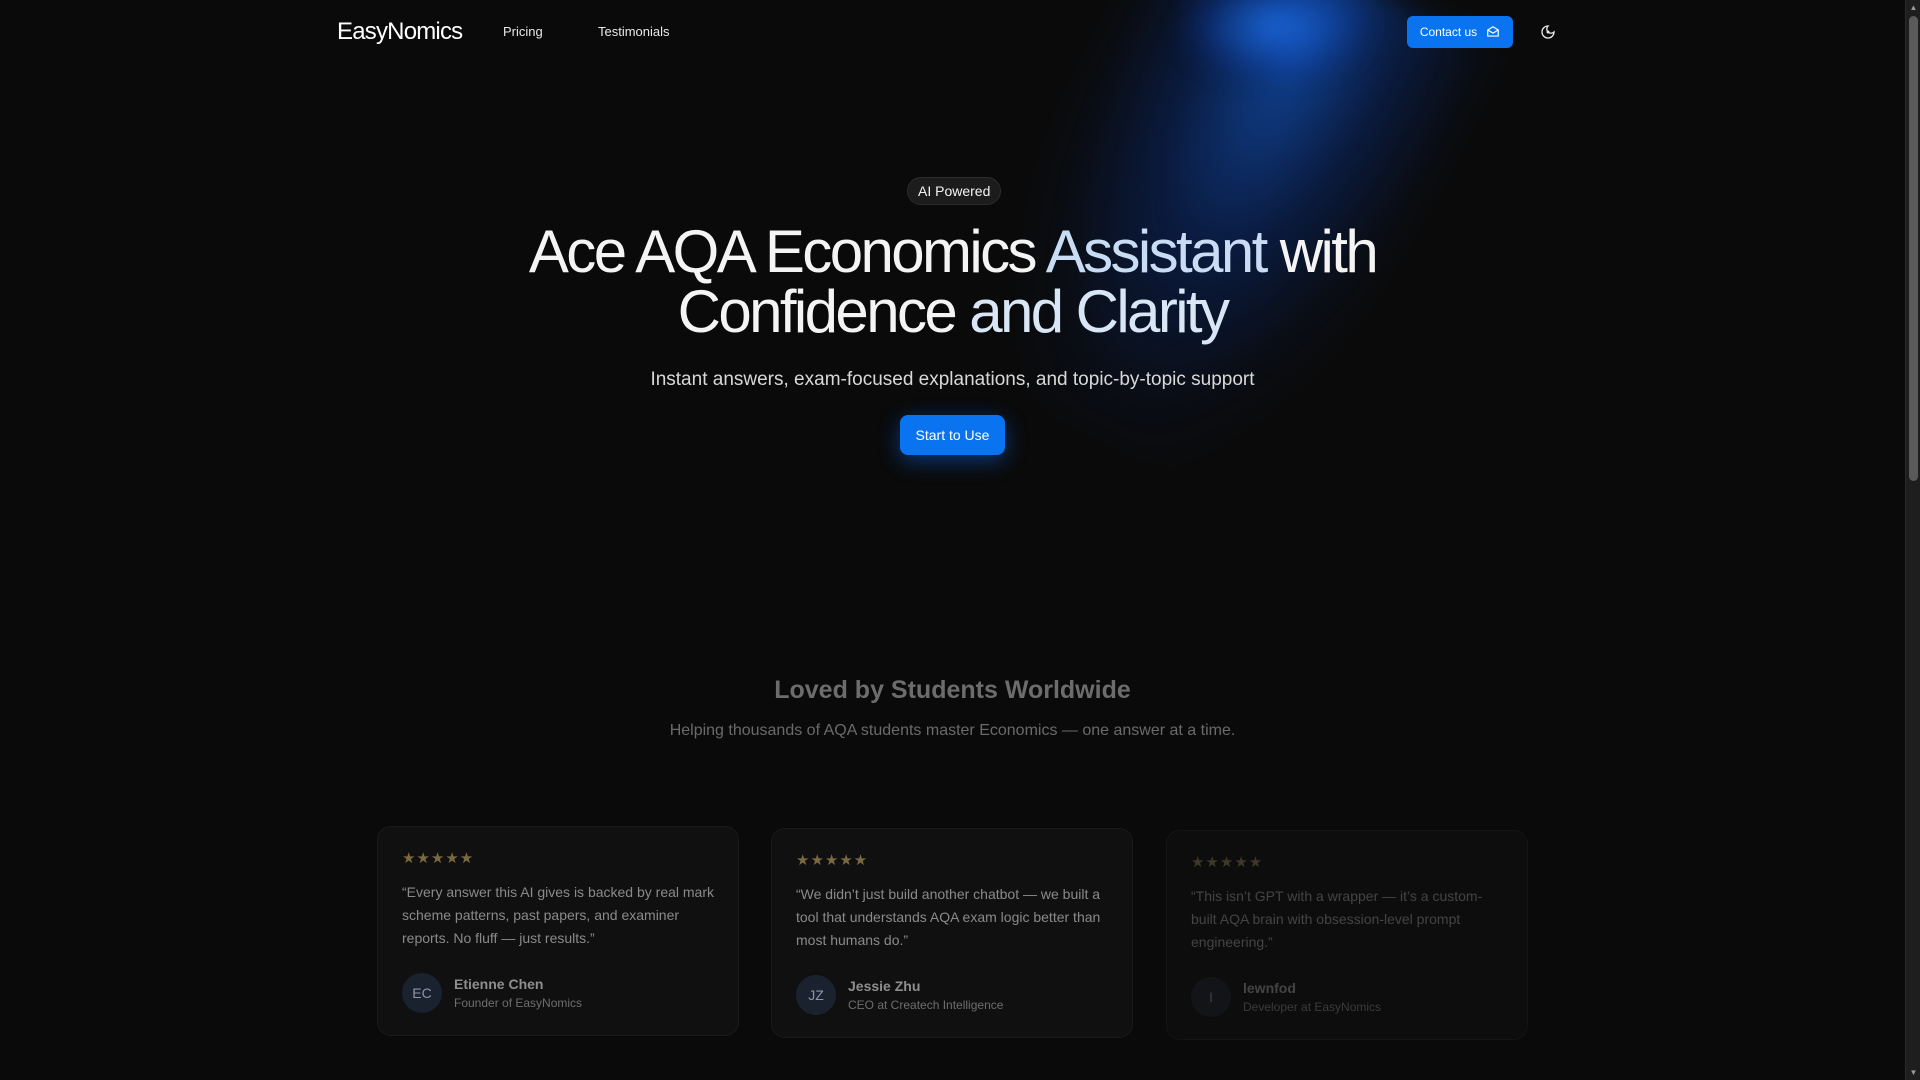 The width and height of the screenshot is (1920, 1080). What do you see at coordinates (1312, 1007) in the screenshot?
I see `author-role: Developer at EasyNomics` at bounding box center [1312, 1007].